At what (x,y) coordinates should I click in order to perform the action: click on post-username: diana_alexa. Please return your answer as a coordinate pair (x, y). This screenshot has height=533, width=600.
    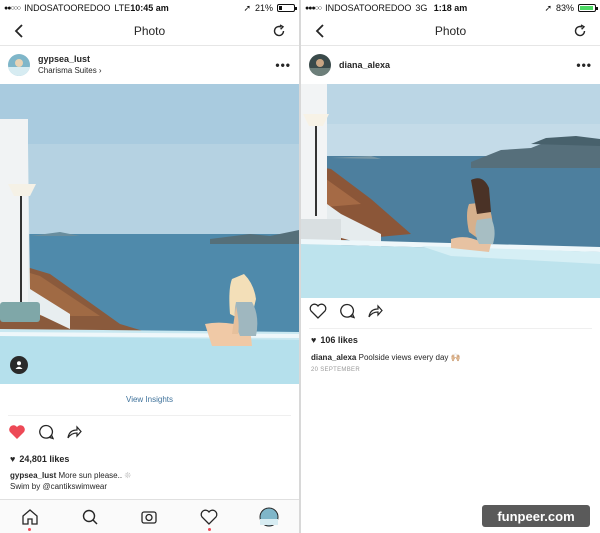
    Looking at the image, I should click on (364, 65).